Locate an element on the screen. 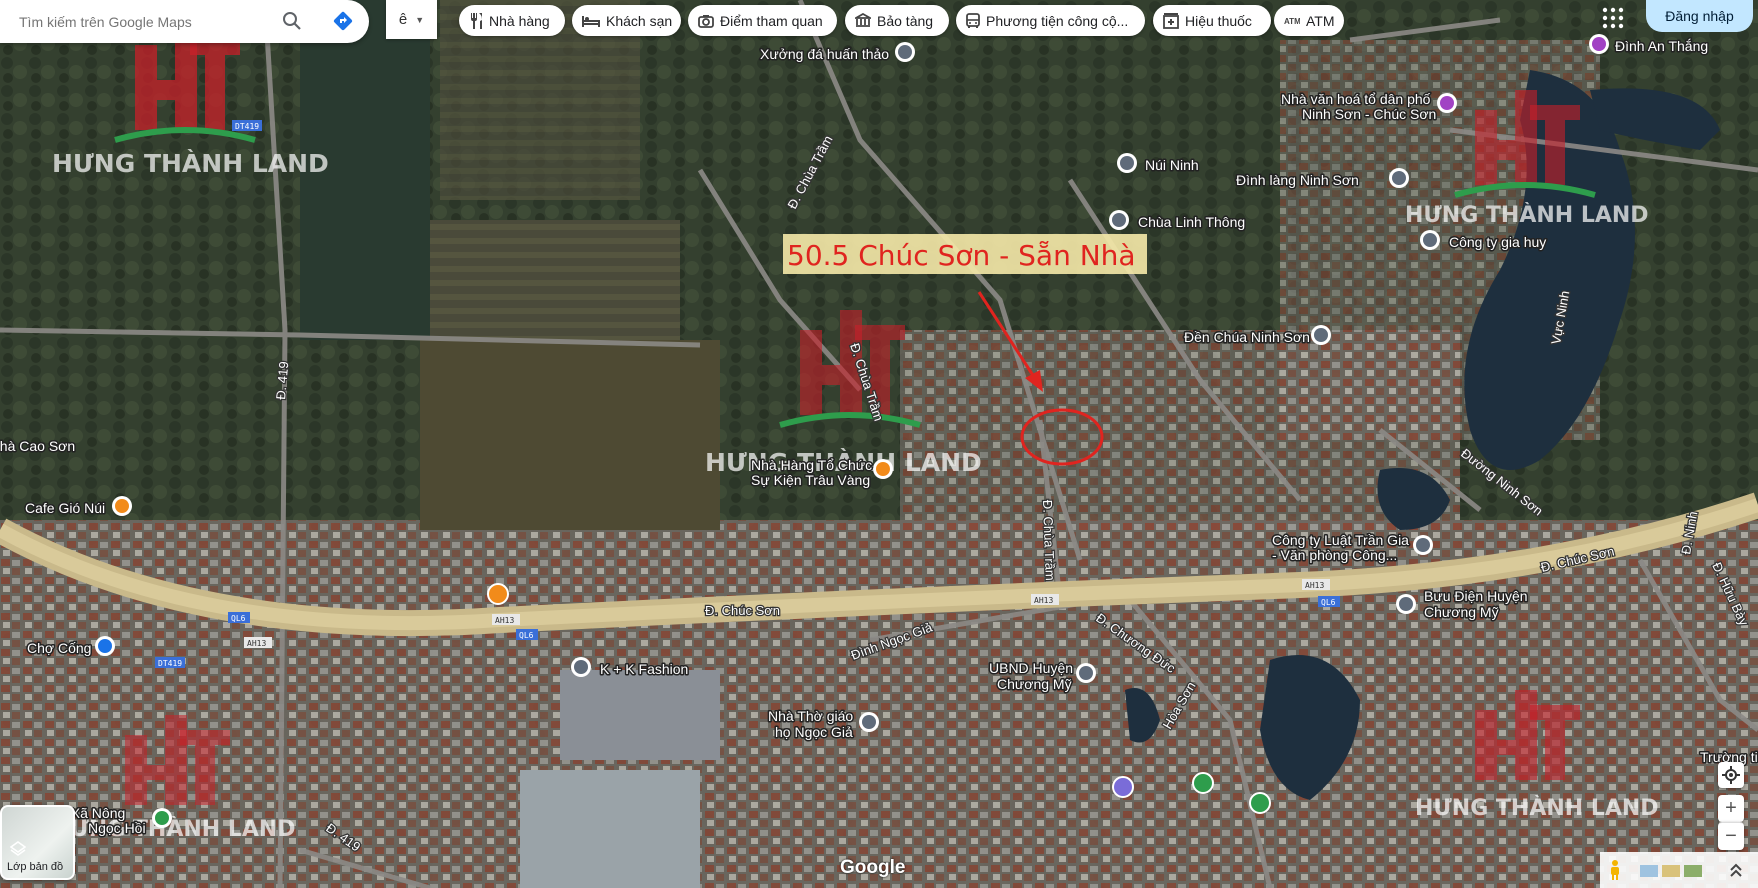 The image size is (1758, 888). layers-icon is located at coordinates (18, 848).